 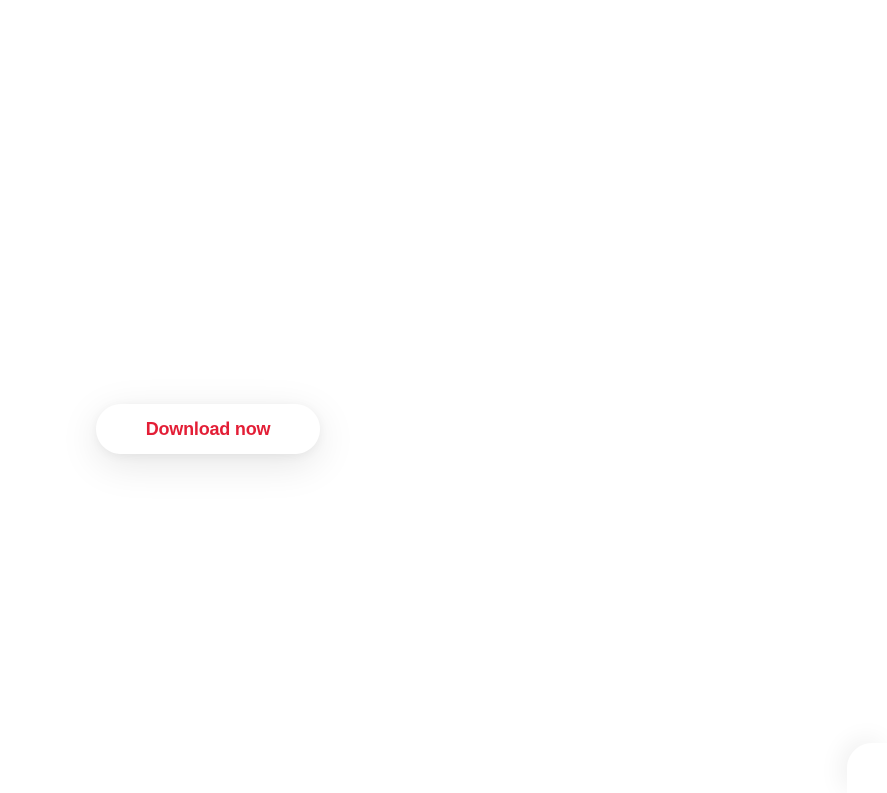 What do you see at coordinates (867, 768) in the screenshot?
I see `corner-floating-element` at bounding box center [867, 768].